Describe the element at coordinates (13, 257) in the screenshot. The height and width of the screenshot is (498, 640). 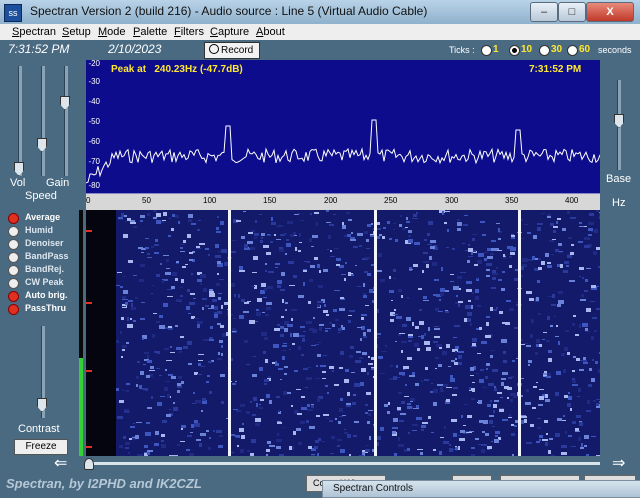
I see `option-bandpass-toggle` at that location.